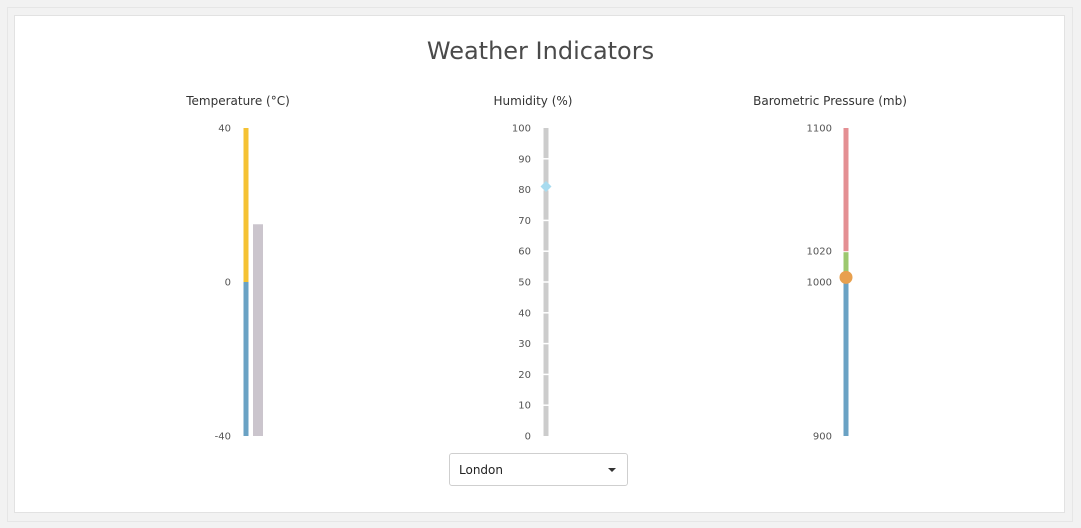  I want to click on 1-tick-label: 100, so click(521, 129).